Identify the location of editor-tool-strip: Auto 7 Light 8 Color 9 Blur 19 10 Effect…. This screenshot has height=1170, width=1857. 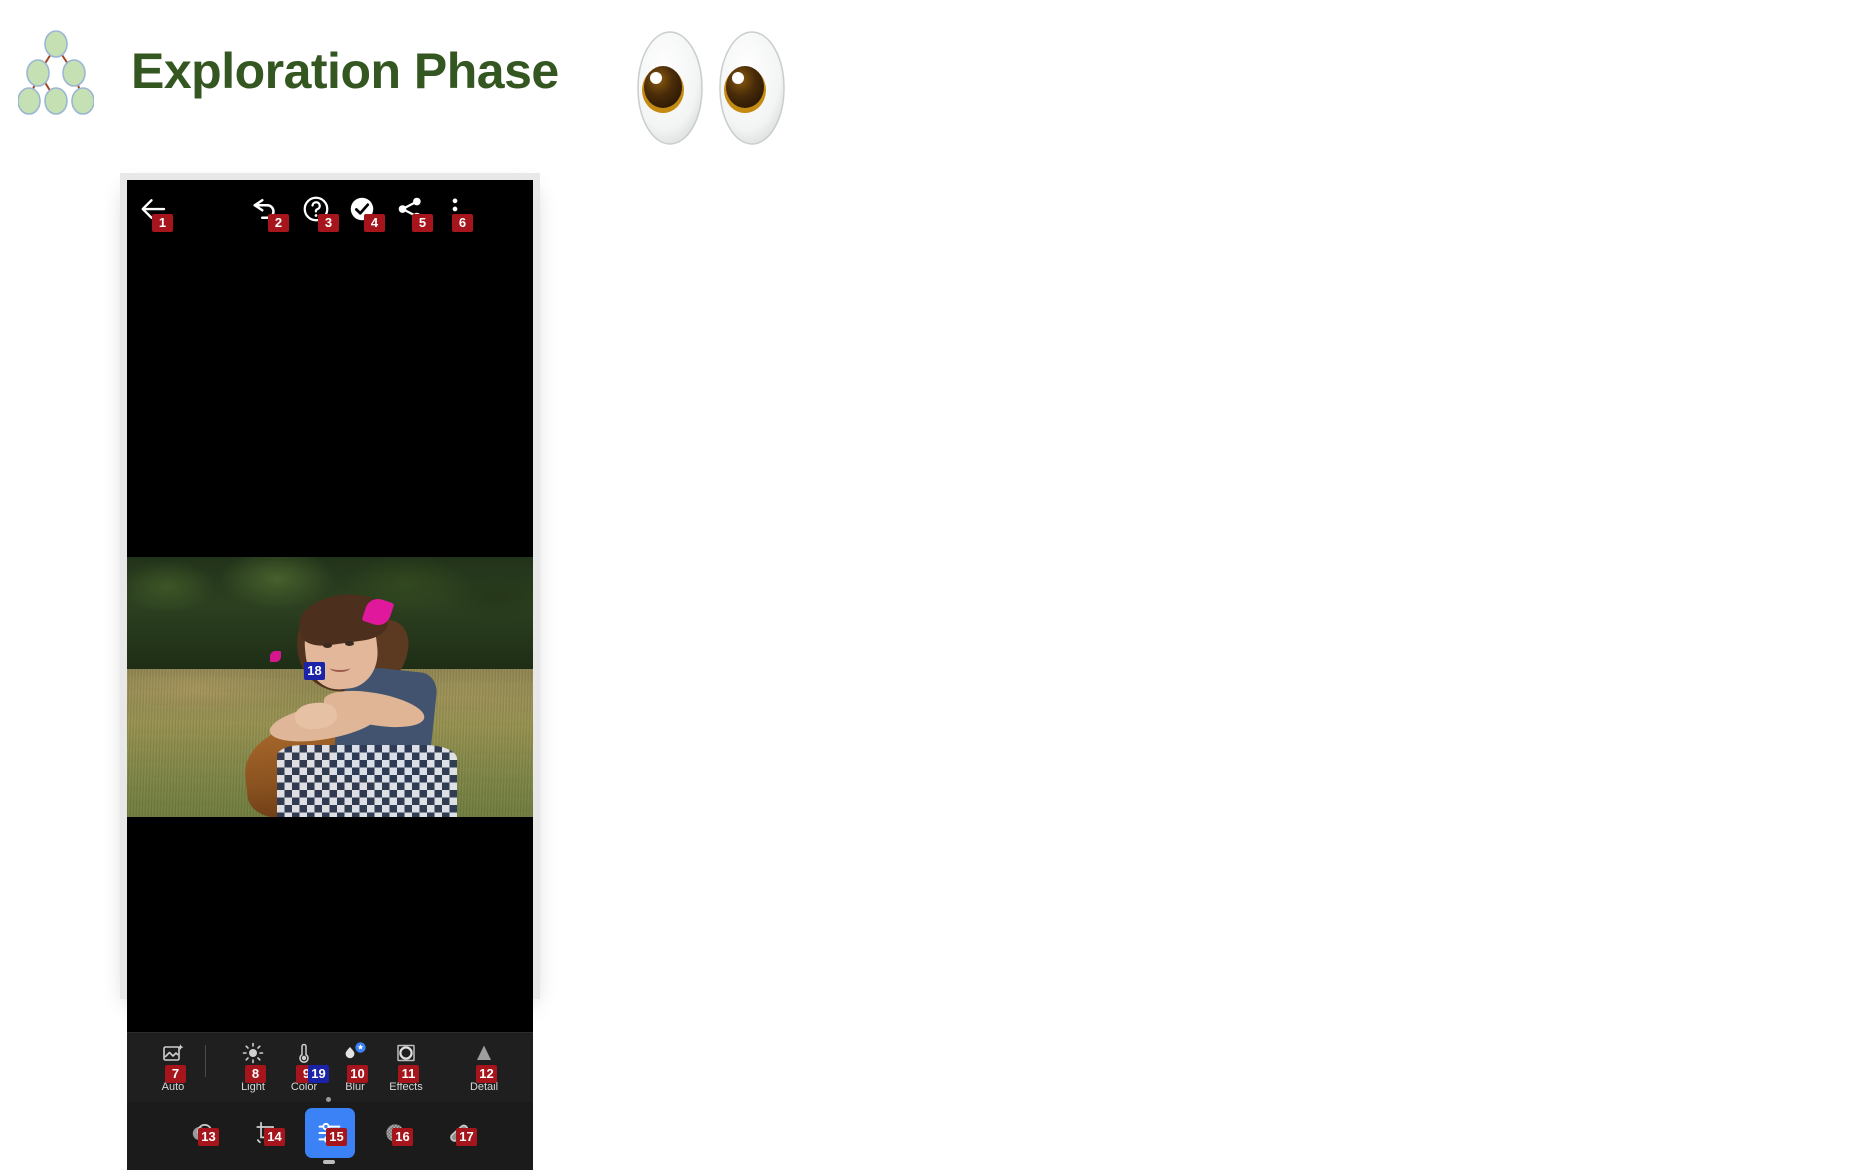
(330, 1067).